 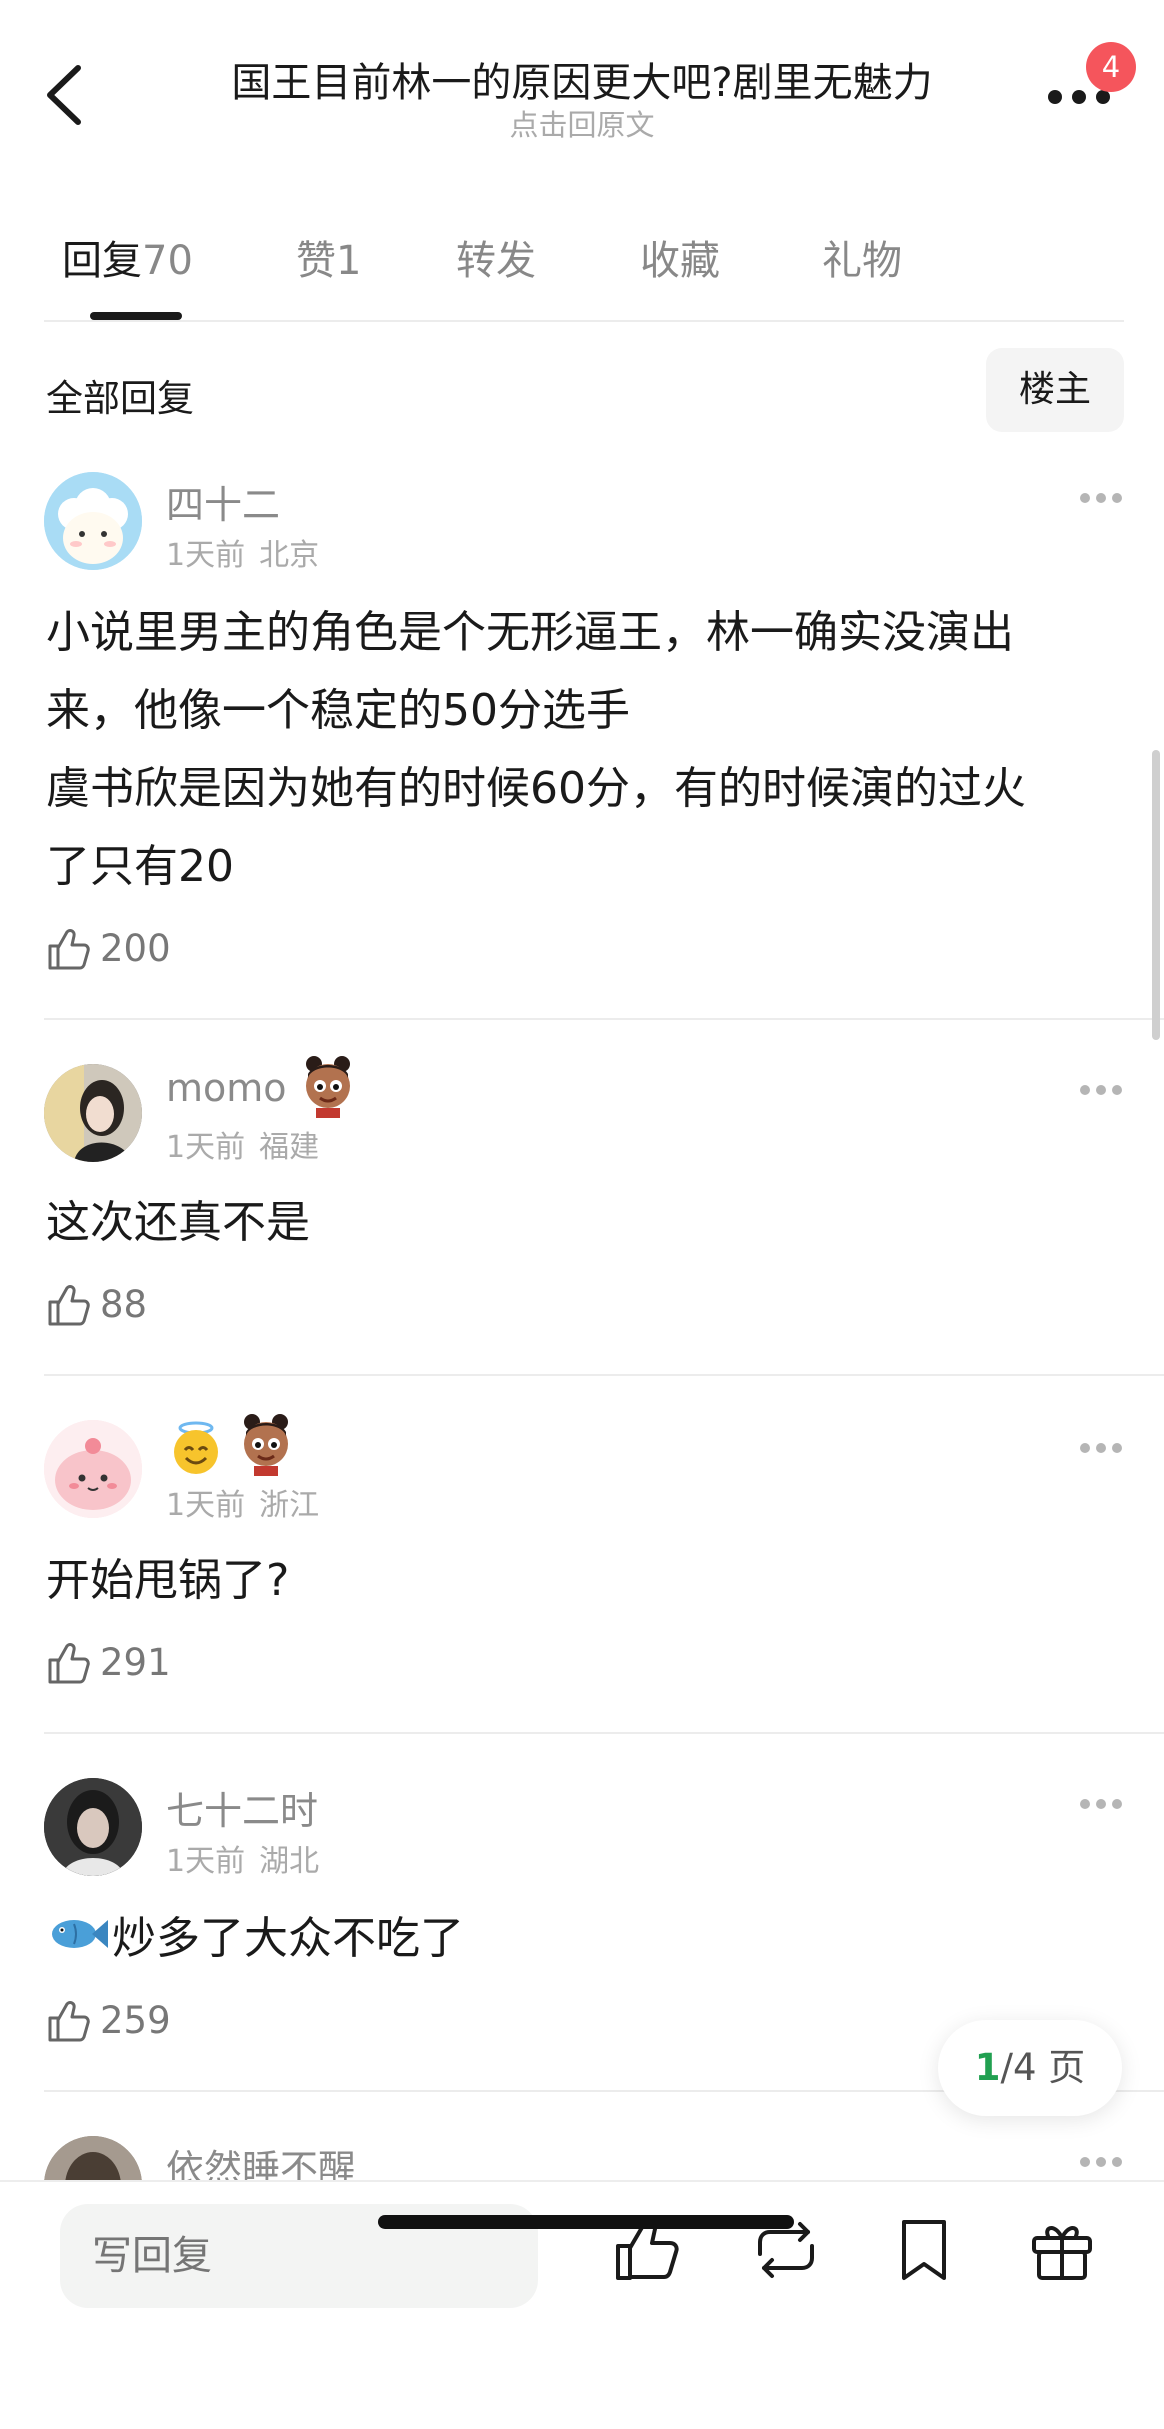 I want to click on back-to-original-link: 点击回原文, so click(x=582, y=123).